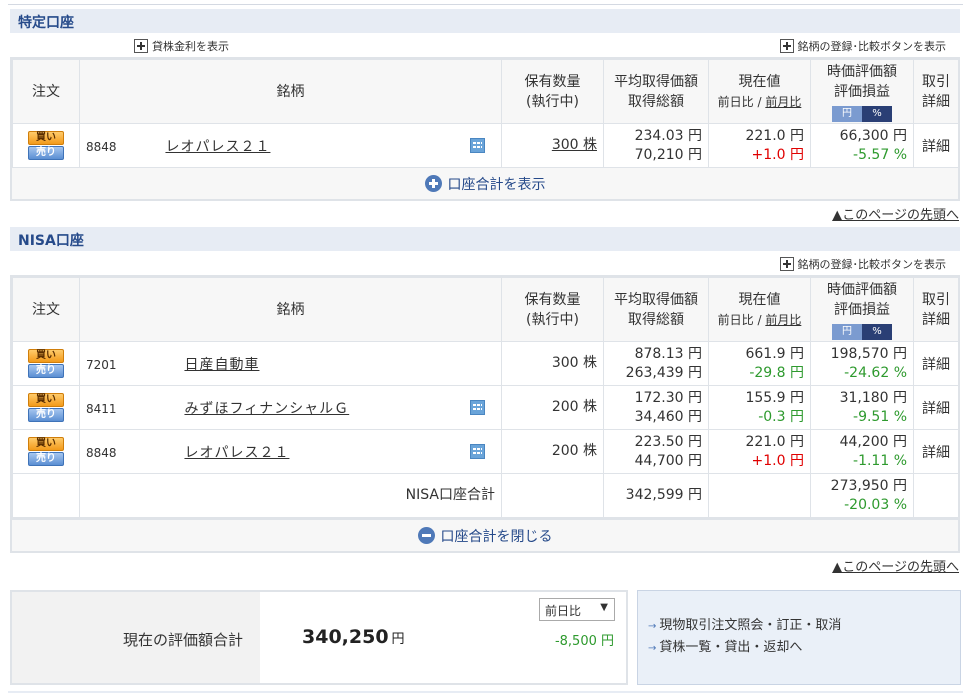  I want to click on stock-name-link: 日産自動車, so click(221, 365).